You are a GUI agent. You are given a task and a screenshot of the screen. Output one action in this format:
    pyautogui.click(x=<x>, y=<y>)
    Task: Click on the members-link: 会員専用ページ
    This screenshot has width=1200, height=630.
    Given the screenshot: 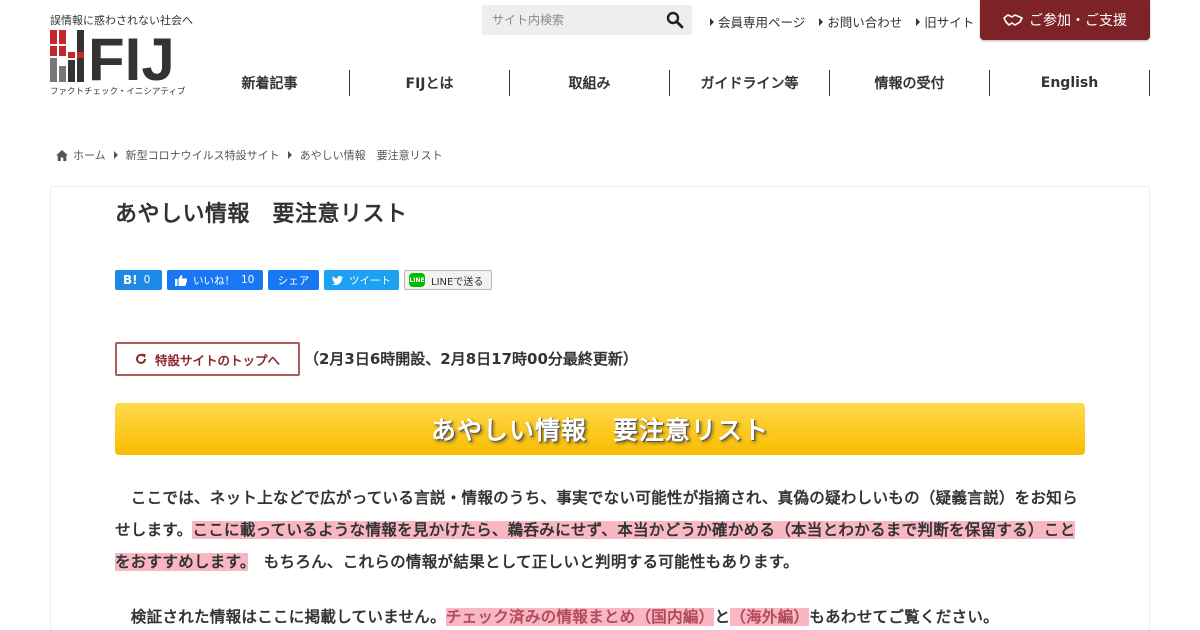 What is the action you would take?
    pyautogui.click(x=757, y=21)
    